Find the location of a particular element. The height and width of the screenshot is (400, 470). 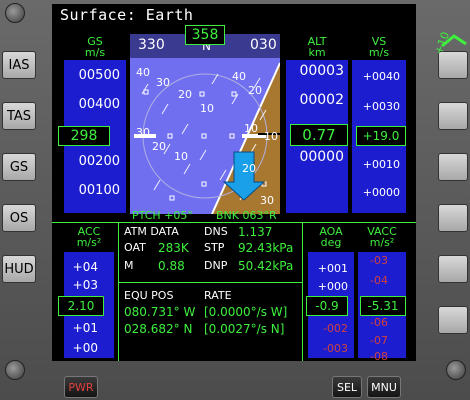

acc-unit: m/s² is located at coordinates (89, 242).